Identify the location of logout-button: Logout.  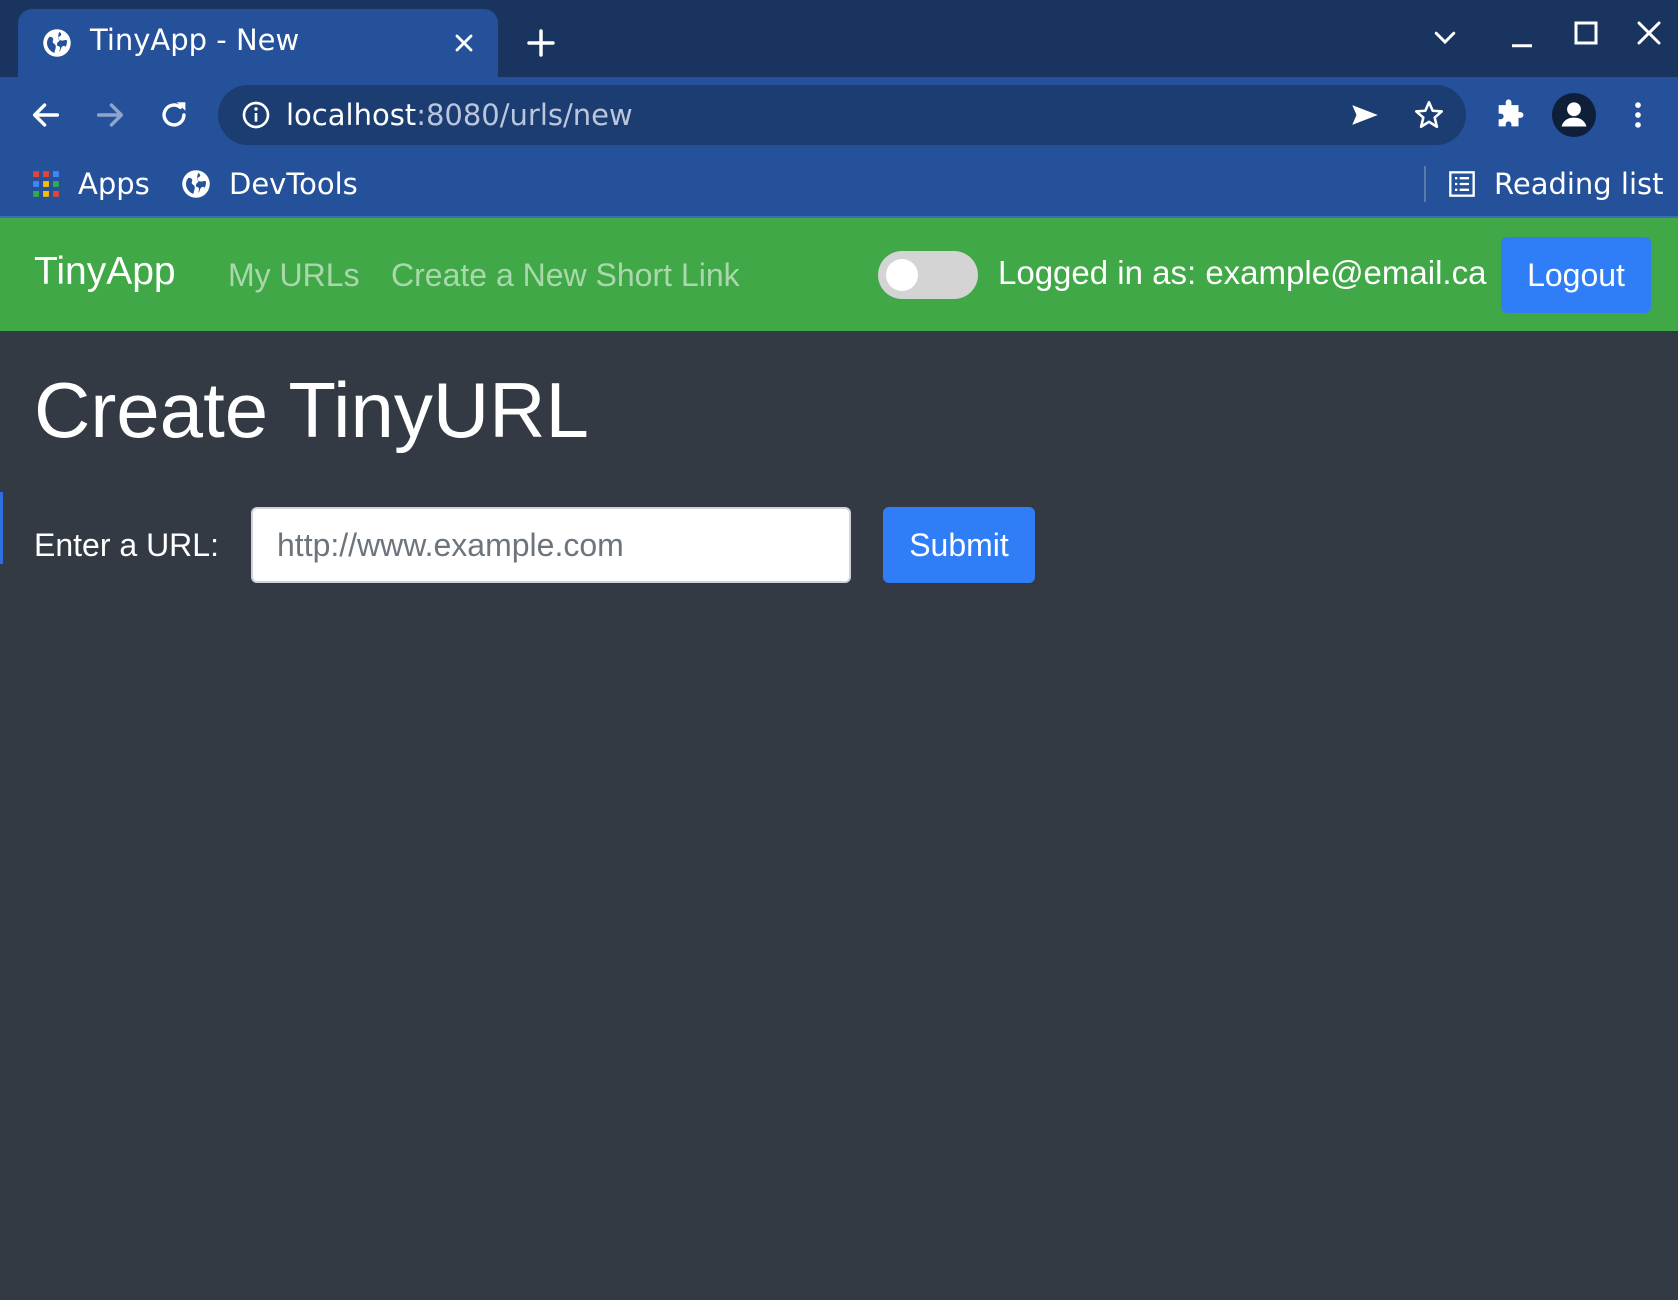
(1576, 275).